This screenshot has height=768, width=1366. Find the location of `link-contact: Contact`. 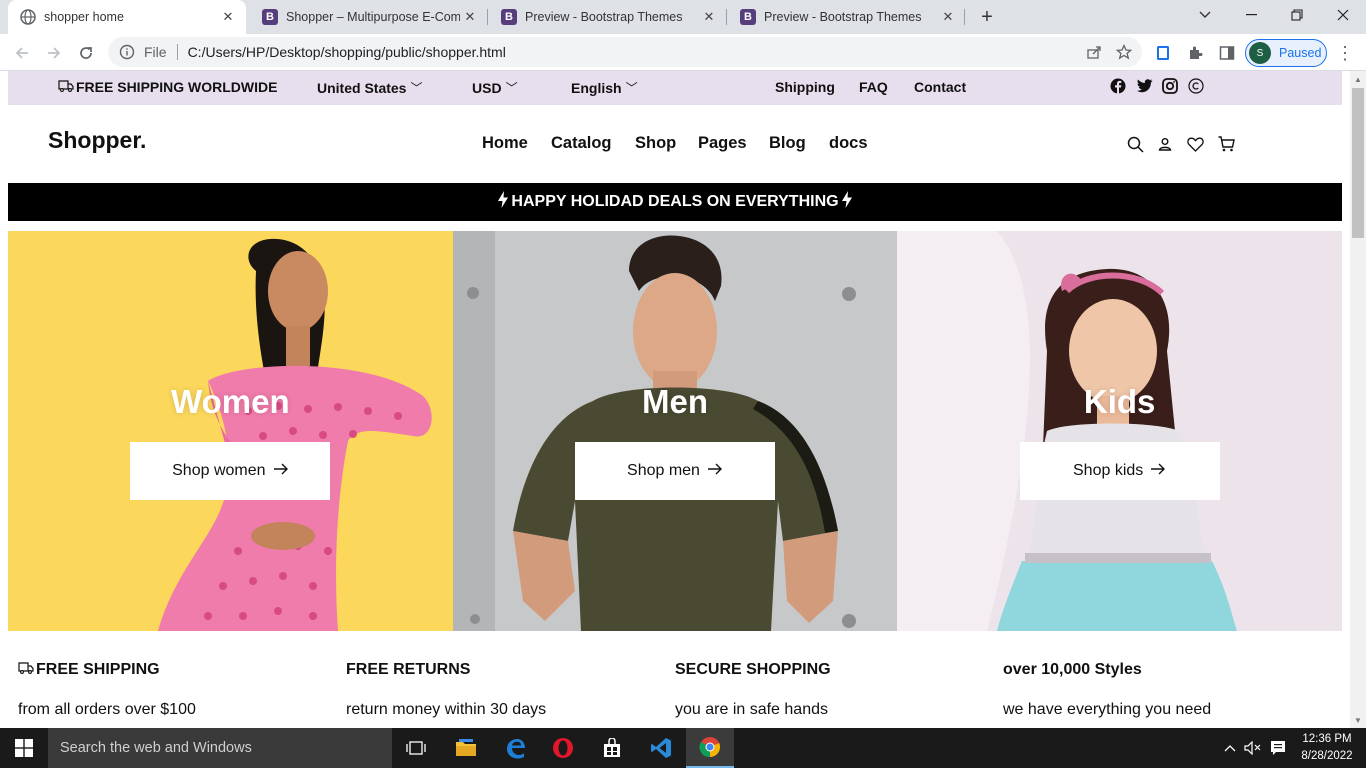

link-contact: Contact is located at coordinates (940, 87).